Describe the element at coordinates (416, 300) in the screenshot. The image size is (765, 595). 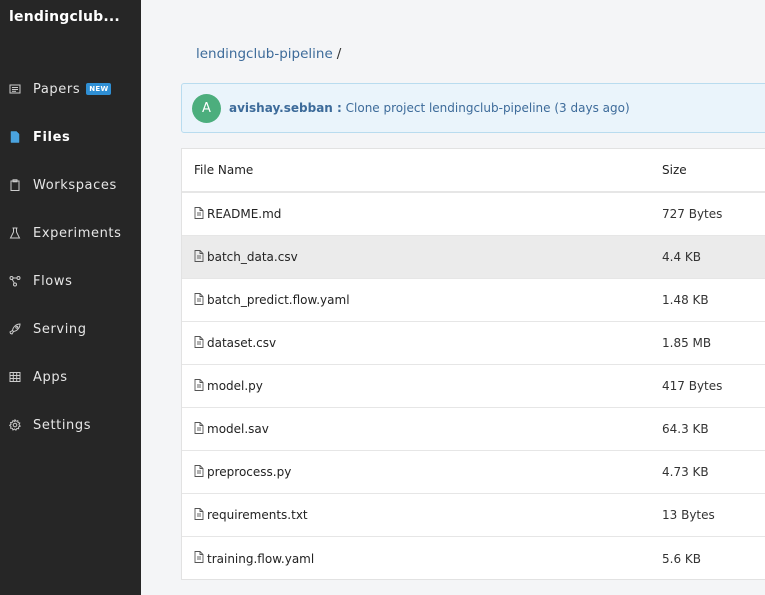
I see `file-name-cell: batch_predict.flow.yaml` at that location.